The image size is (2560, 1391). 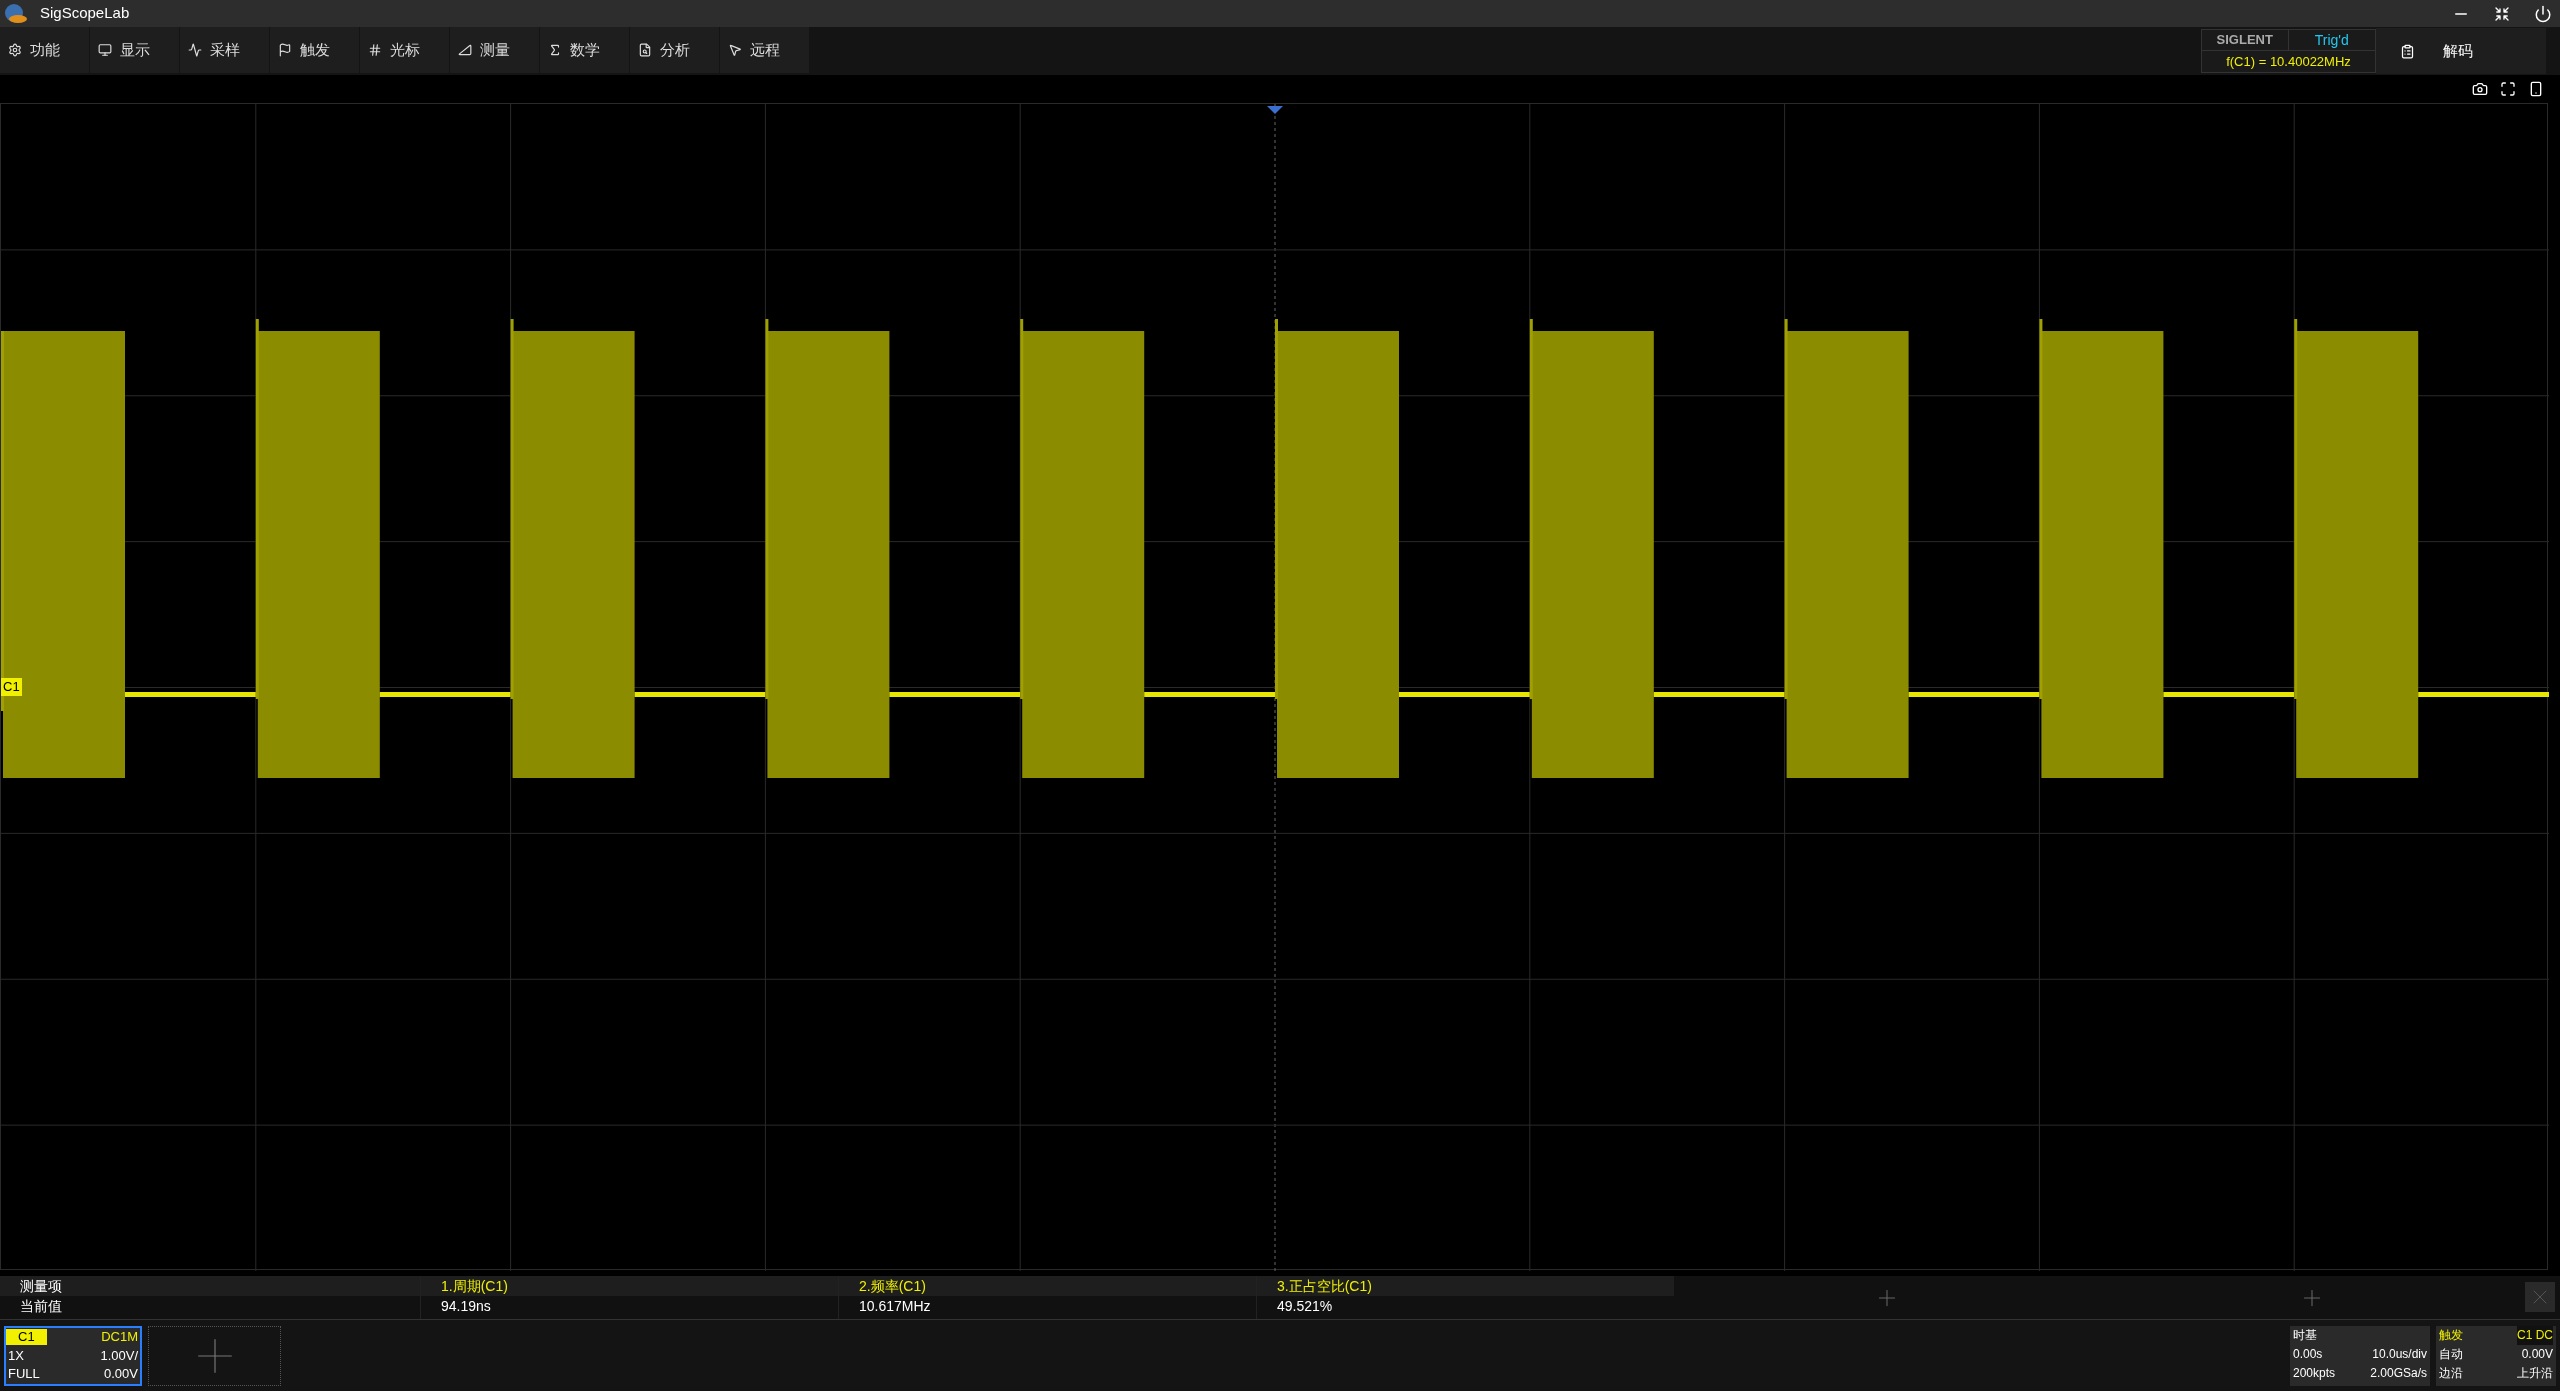 I want to click on measurement-value: 10.617MHz, so click(x=895, y=1306).